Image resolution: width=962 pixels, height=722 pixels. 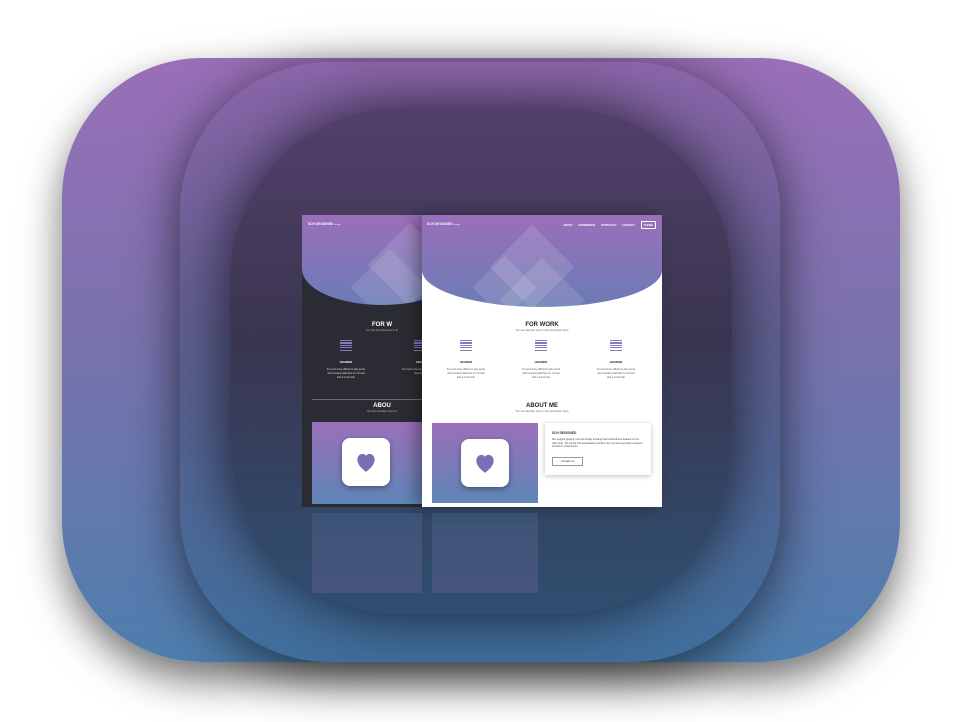 I want to click on section-title: FOR W, so click(x=382, y=325).